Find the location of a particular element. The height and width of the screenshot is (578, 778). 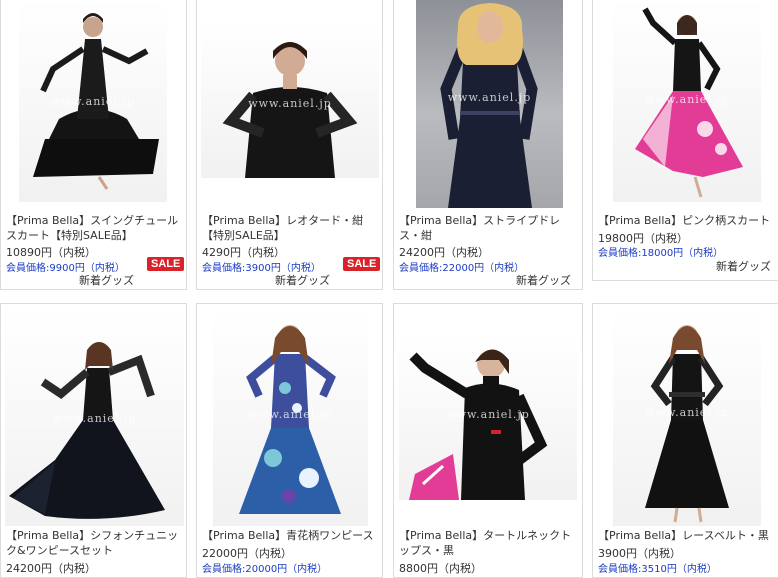

member-price: 会員価格:20000円（内税） is located at coordinates (265, 569).